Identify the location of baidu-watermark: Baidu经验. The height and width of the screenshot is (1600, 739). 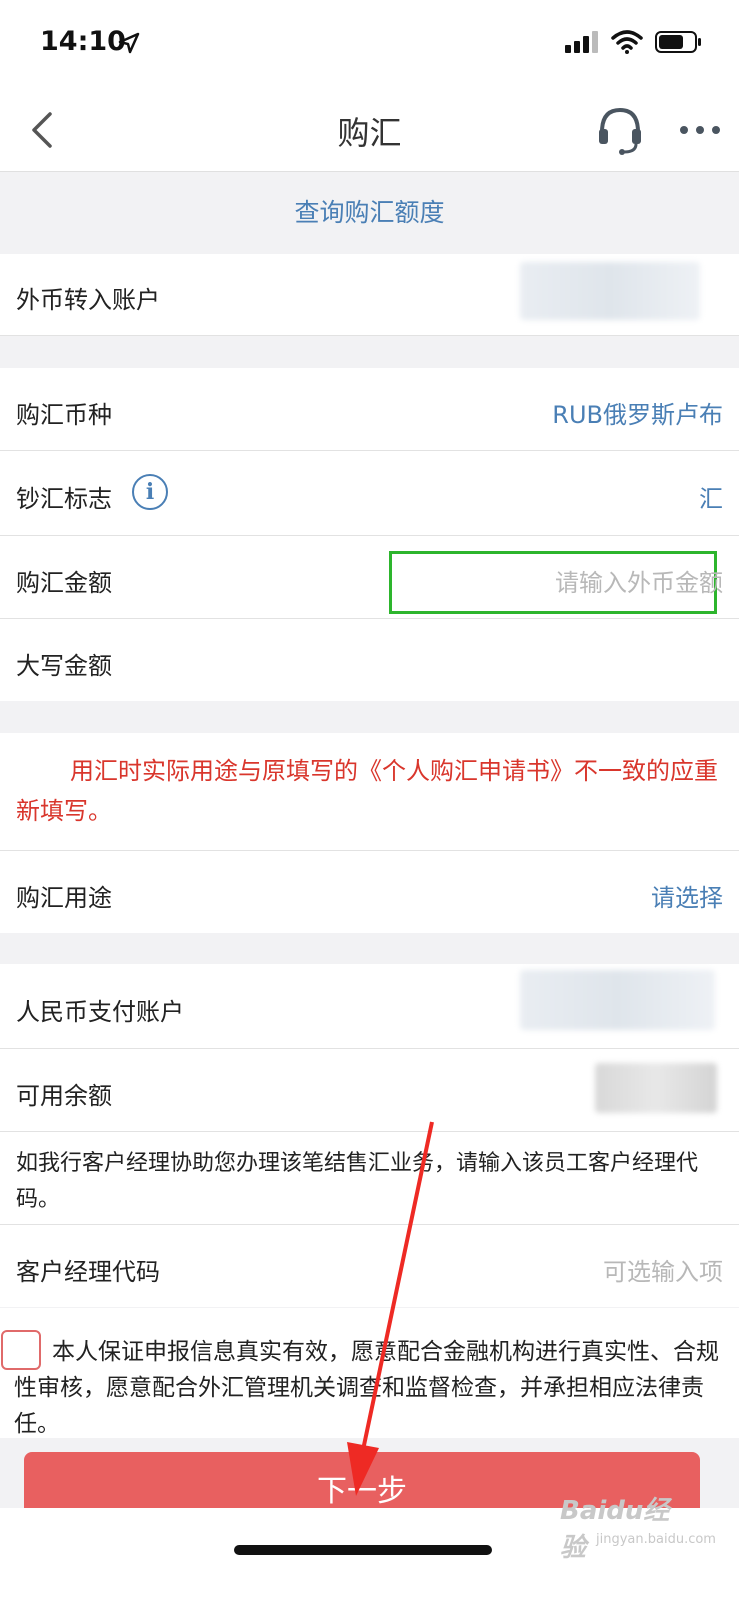
(615, 1529).